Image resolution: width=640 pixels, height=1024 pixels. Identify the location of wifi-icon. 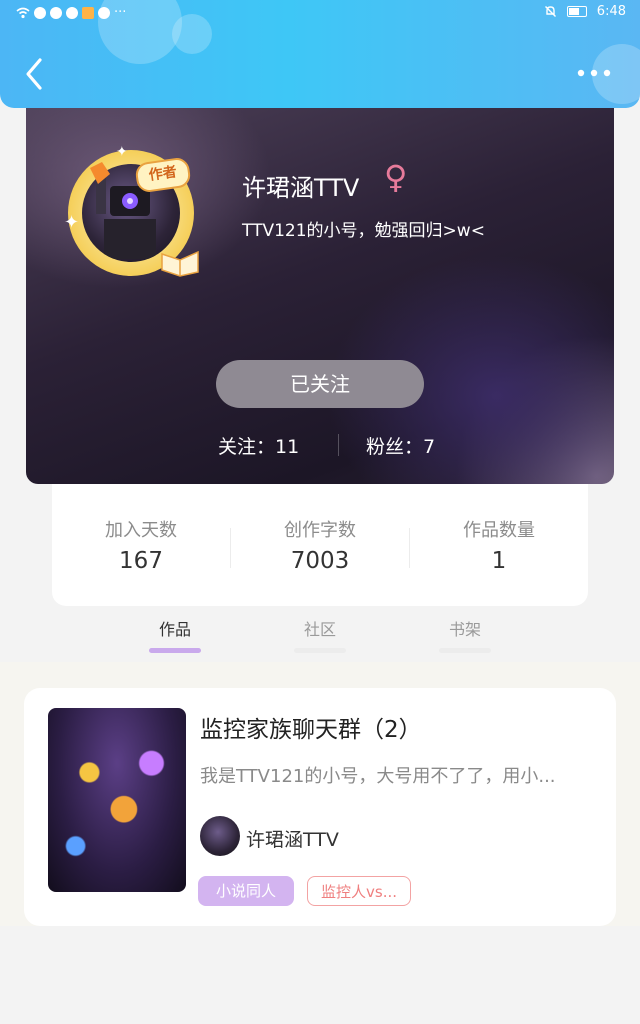
(23, 12).